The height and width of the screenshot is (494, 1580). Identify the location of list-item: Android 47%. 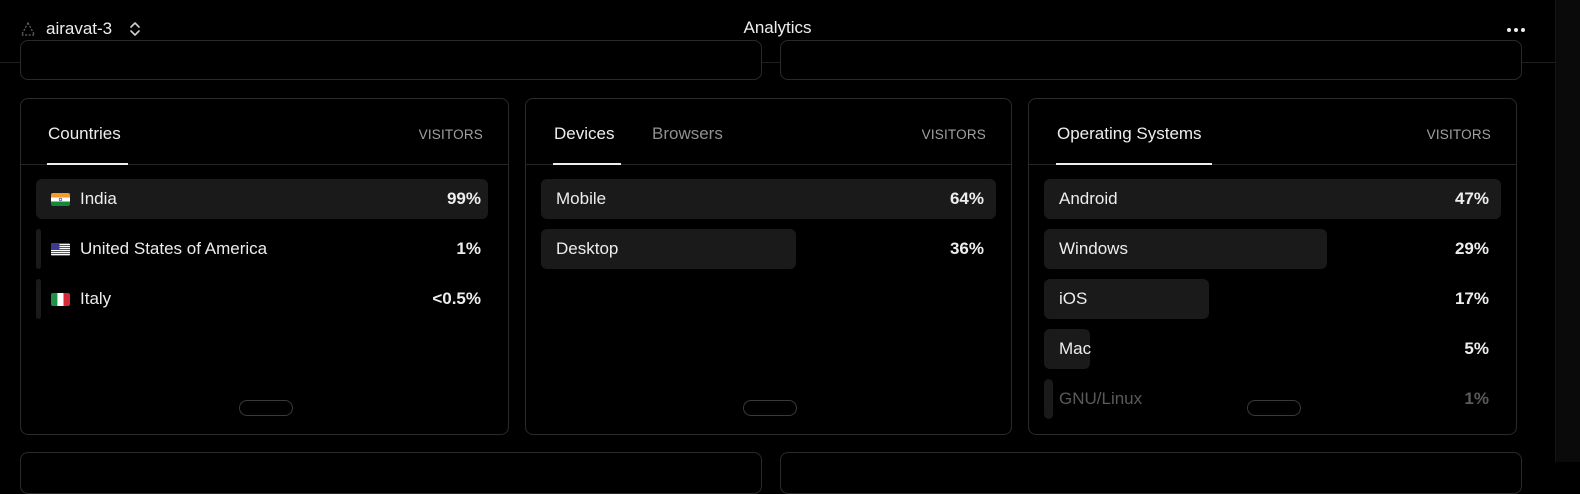
(1272, 199).